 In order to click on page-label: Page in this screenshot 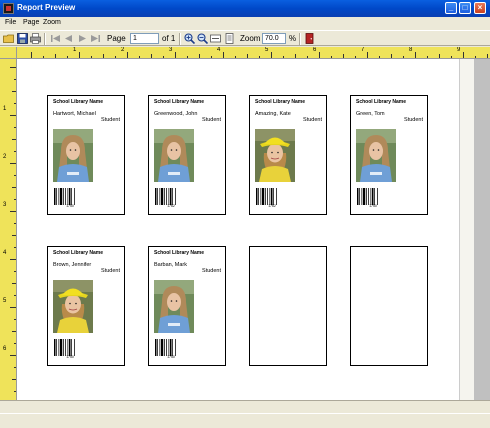, I will do `click(116, 38)`.